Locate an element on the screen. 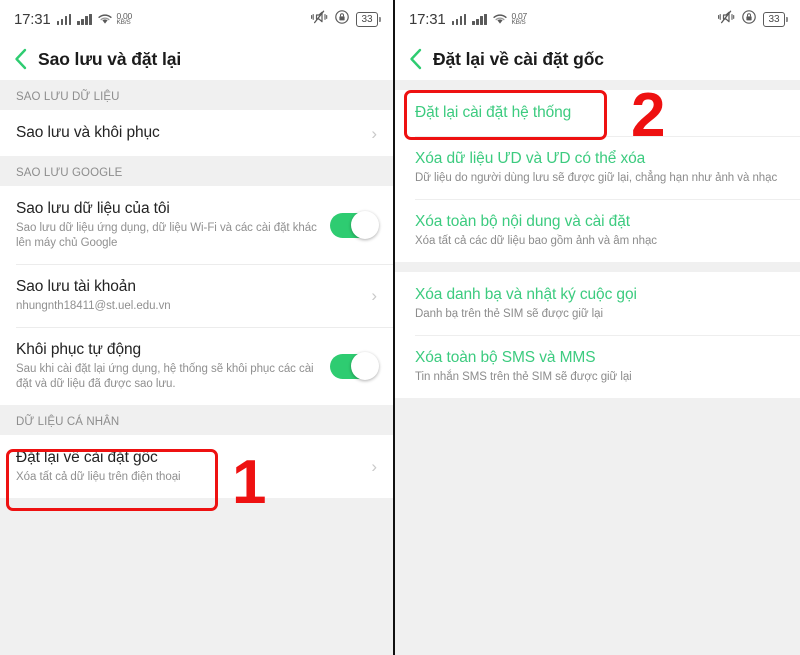 The width and height of the screenshot is (800, 655). option-reset-system-settings: Đặt lại cài đặt hệ thống is located at coordinates (597, 113).